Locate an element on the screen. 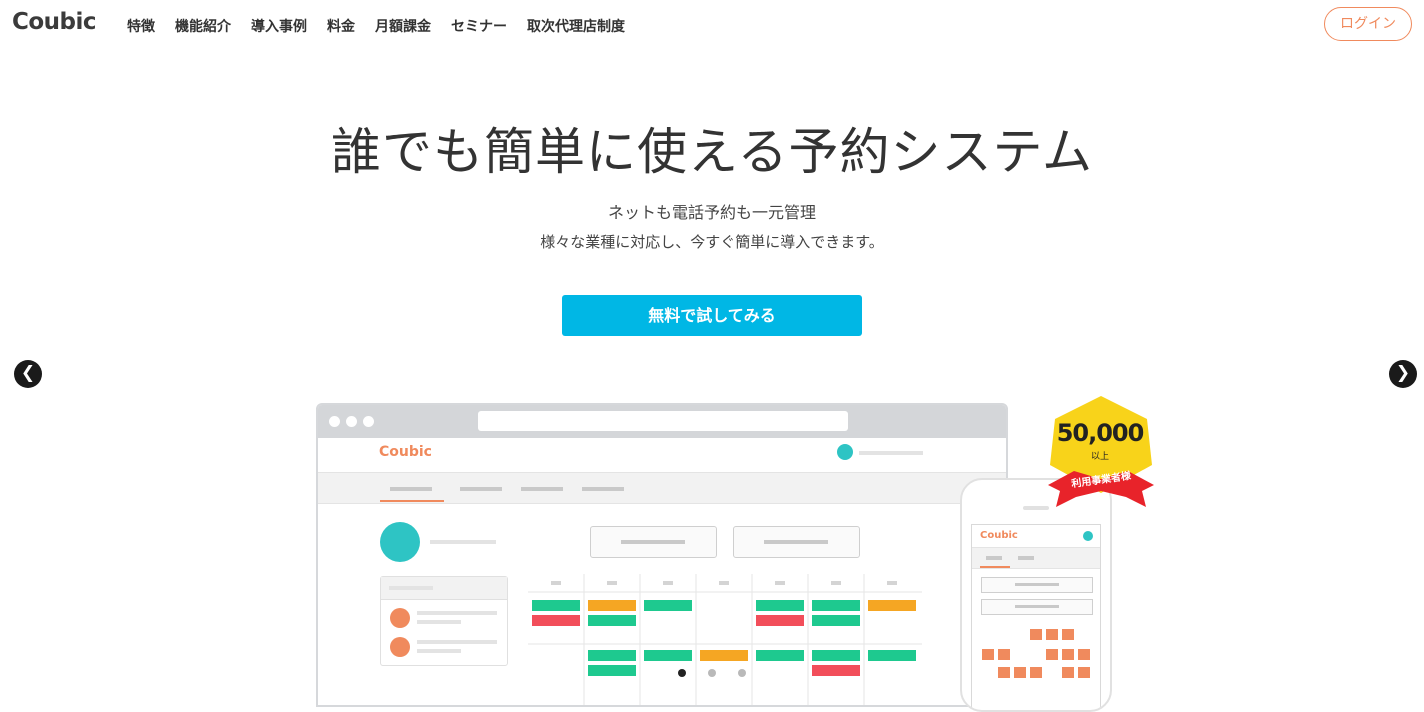 The image size is (1424, 712). active-tab-indicator is located at coordinates (412, 501).